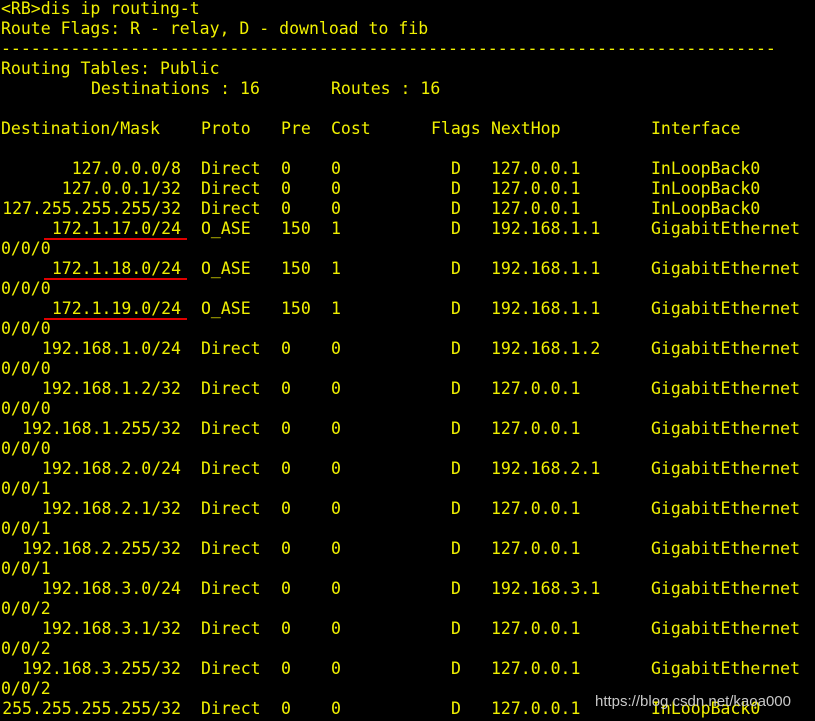  What do you see at coordinates (111, 588) in the screenshot?
I see `route-destination: 192.168.3.0/24` at bounding box center [111, 588].